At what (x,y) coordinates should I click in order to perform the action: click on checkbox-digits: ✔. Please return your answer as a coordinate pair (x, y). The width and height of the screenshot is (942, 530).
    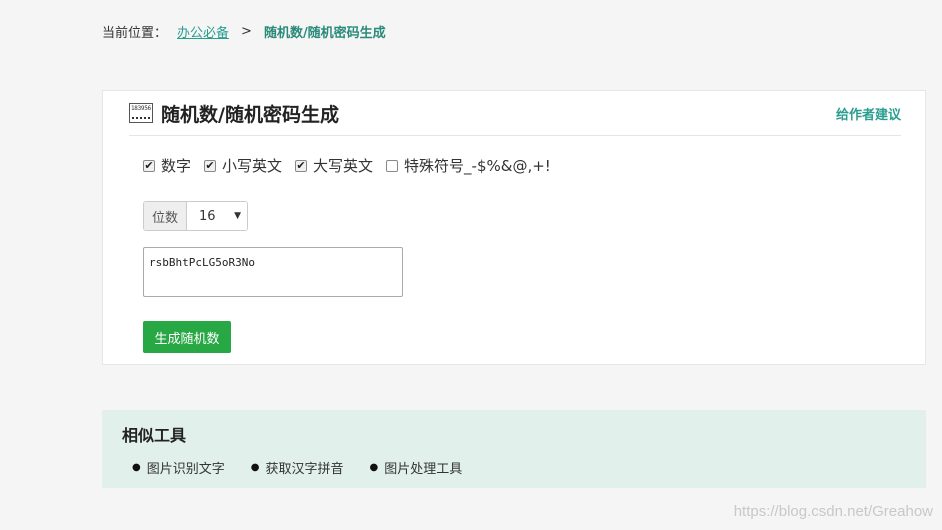
    Looking at the image, I should click on (149, 165).